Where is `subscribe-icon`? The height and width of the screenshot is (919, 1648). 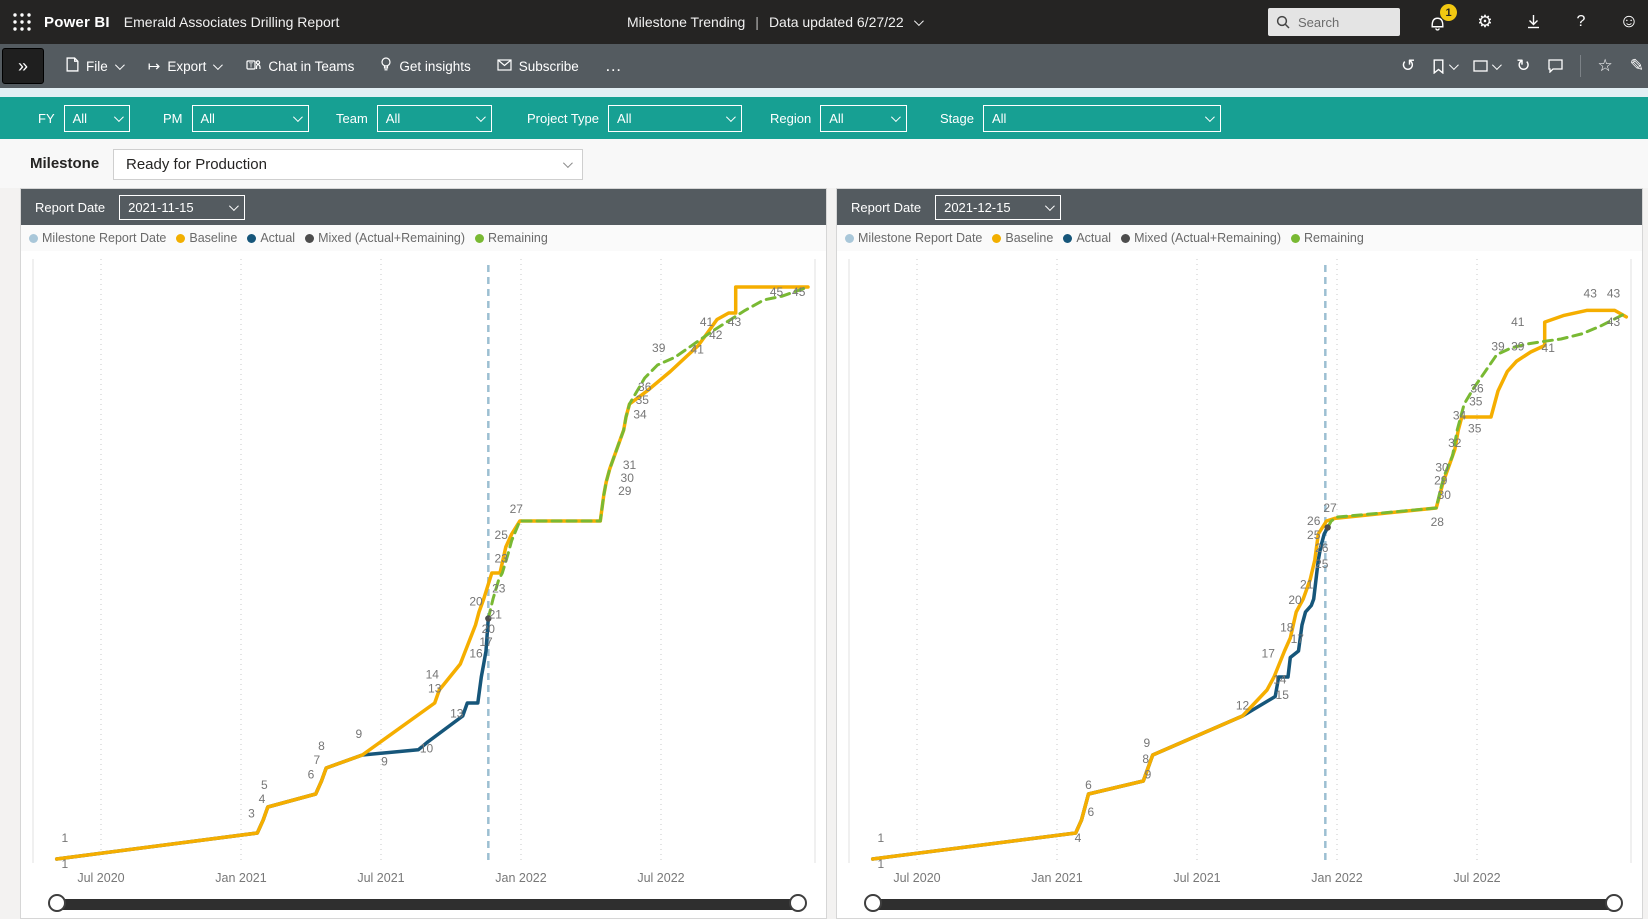
subscribe-icon is located at coordinates (504, 66).